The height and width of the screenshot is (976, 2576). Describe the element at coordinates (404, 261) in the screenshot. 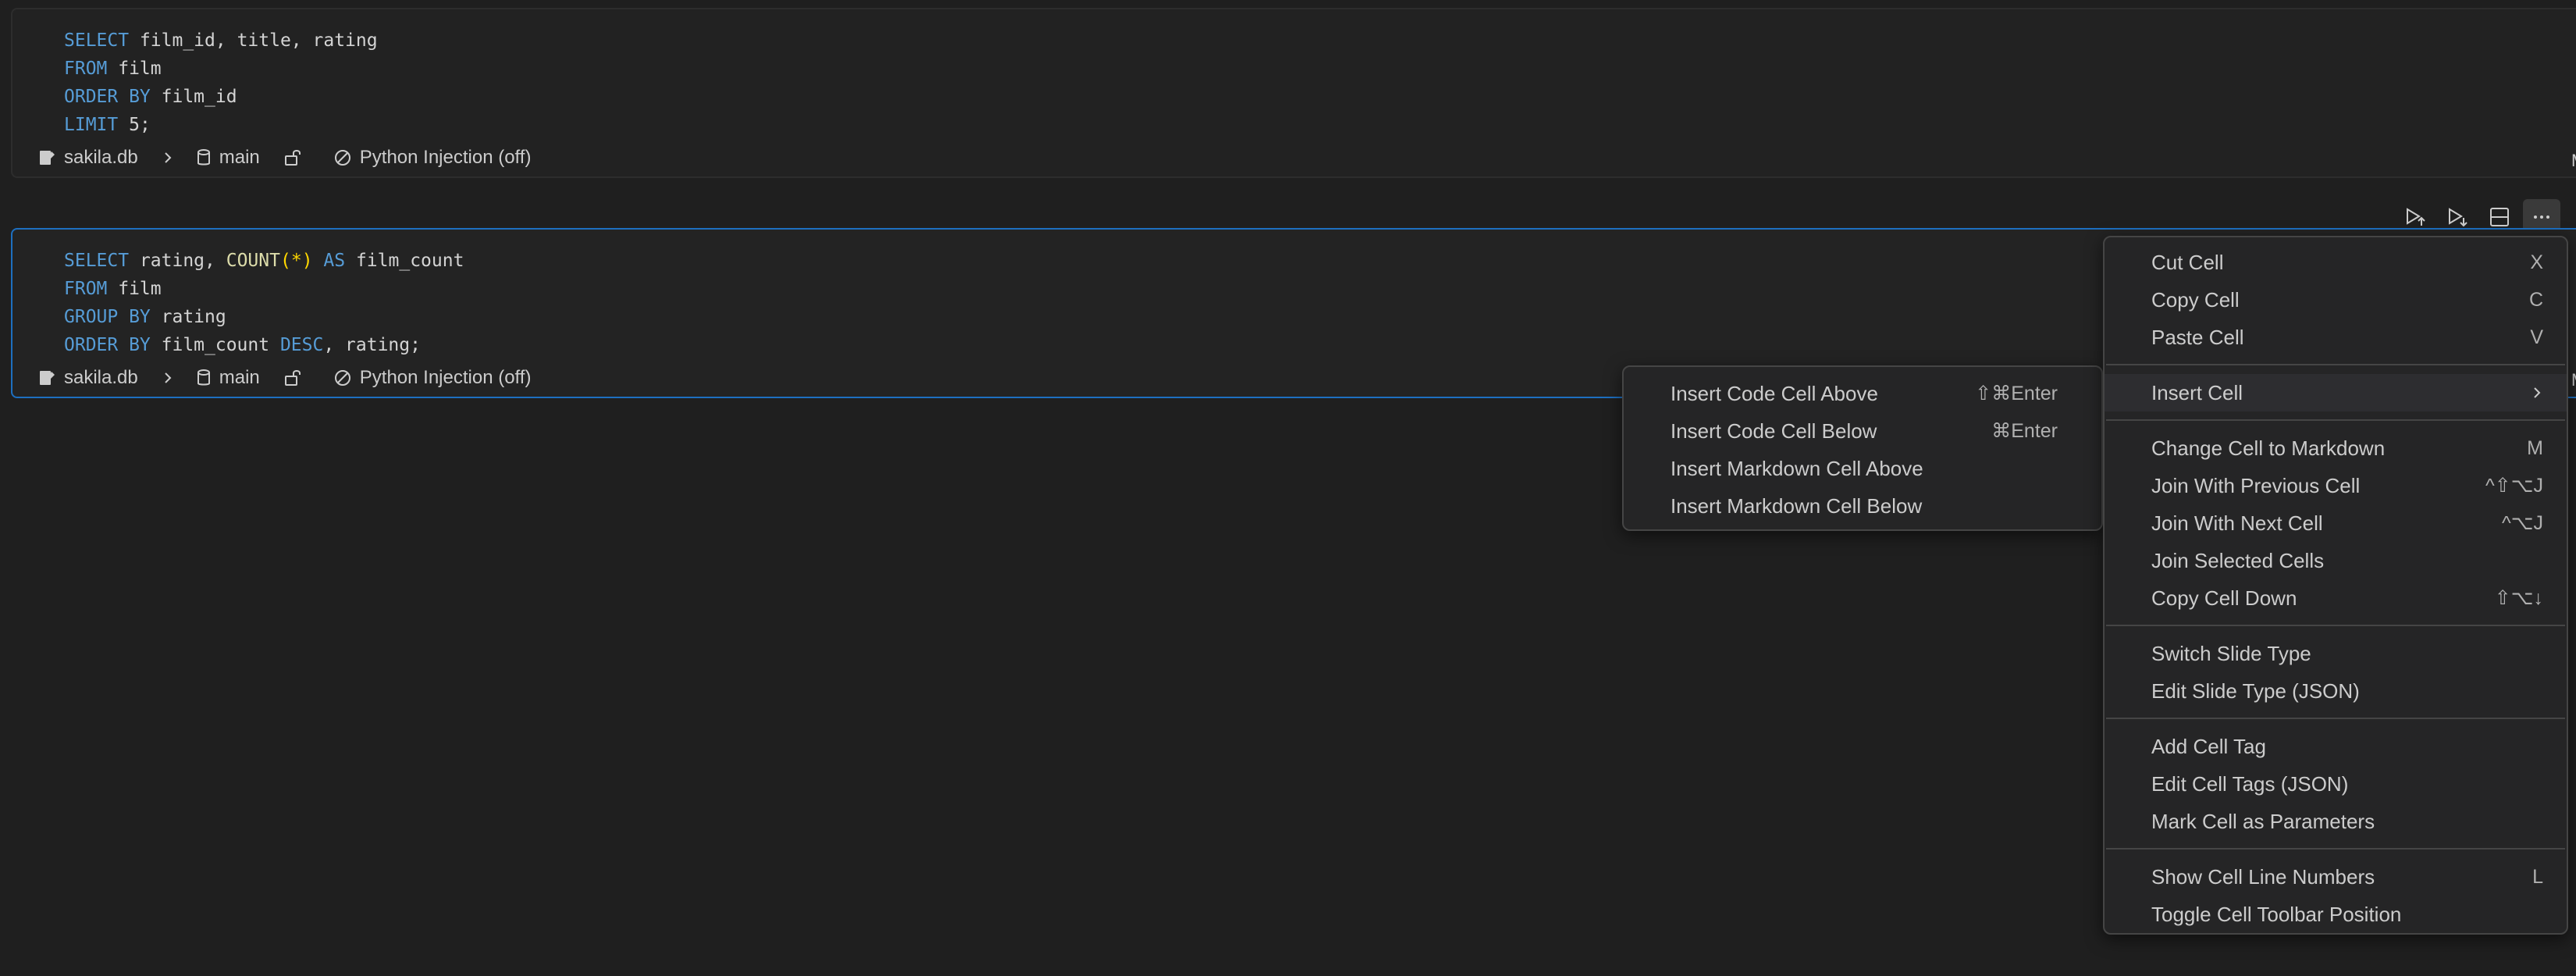

I see `code-token: film_count` at that location.